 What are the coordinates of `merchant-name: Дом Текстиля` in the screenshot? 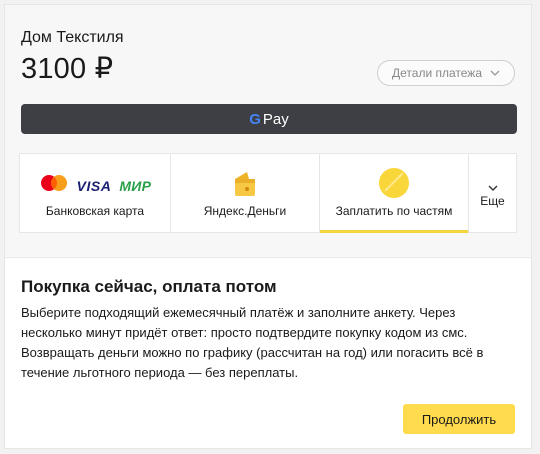 It's located at (72, 37).